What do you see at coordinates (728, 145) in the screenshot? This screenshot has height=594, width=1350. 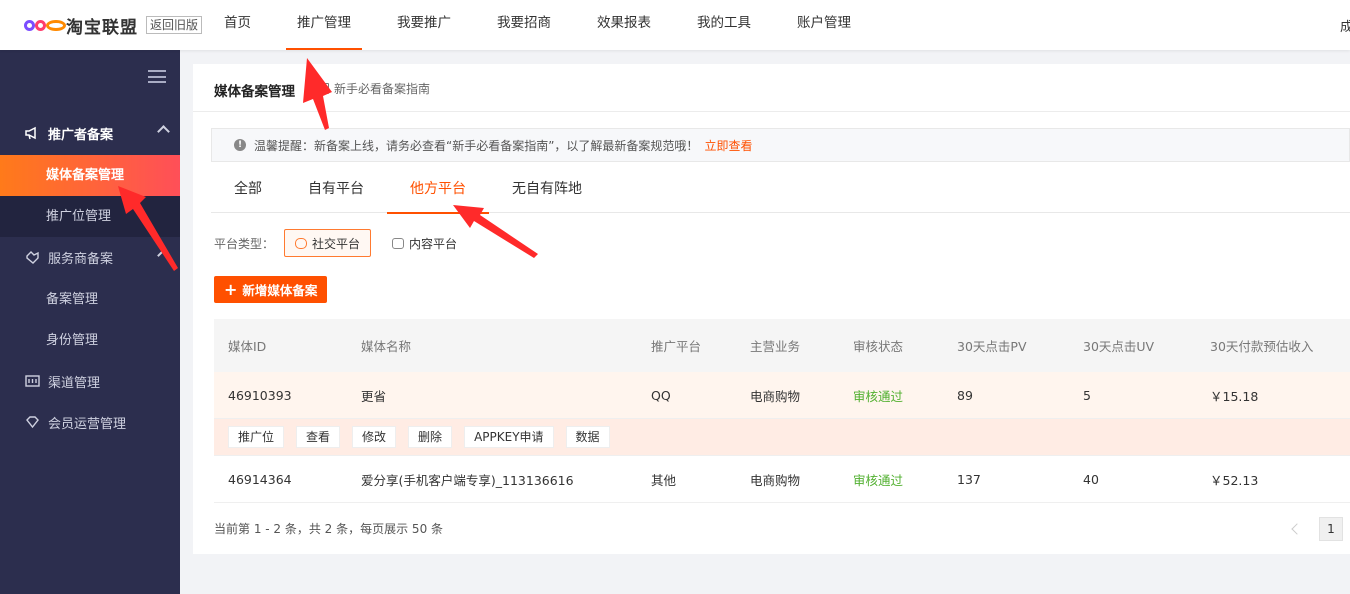 I see `view-now-link: 立即查看` at bounding box center [728, 145].